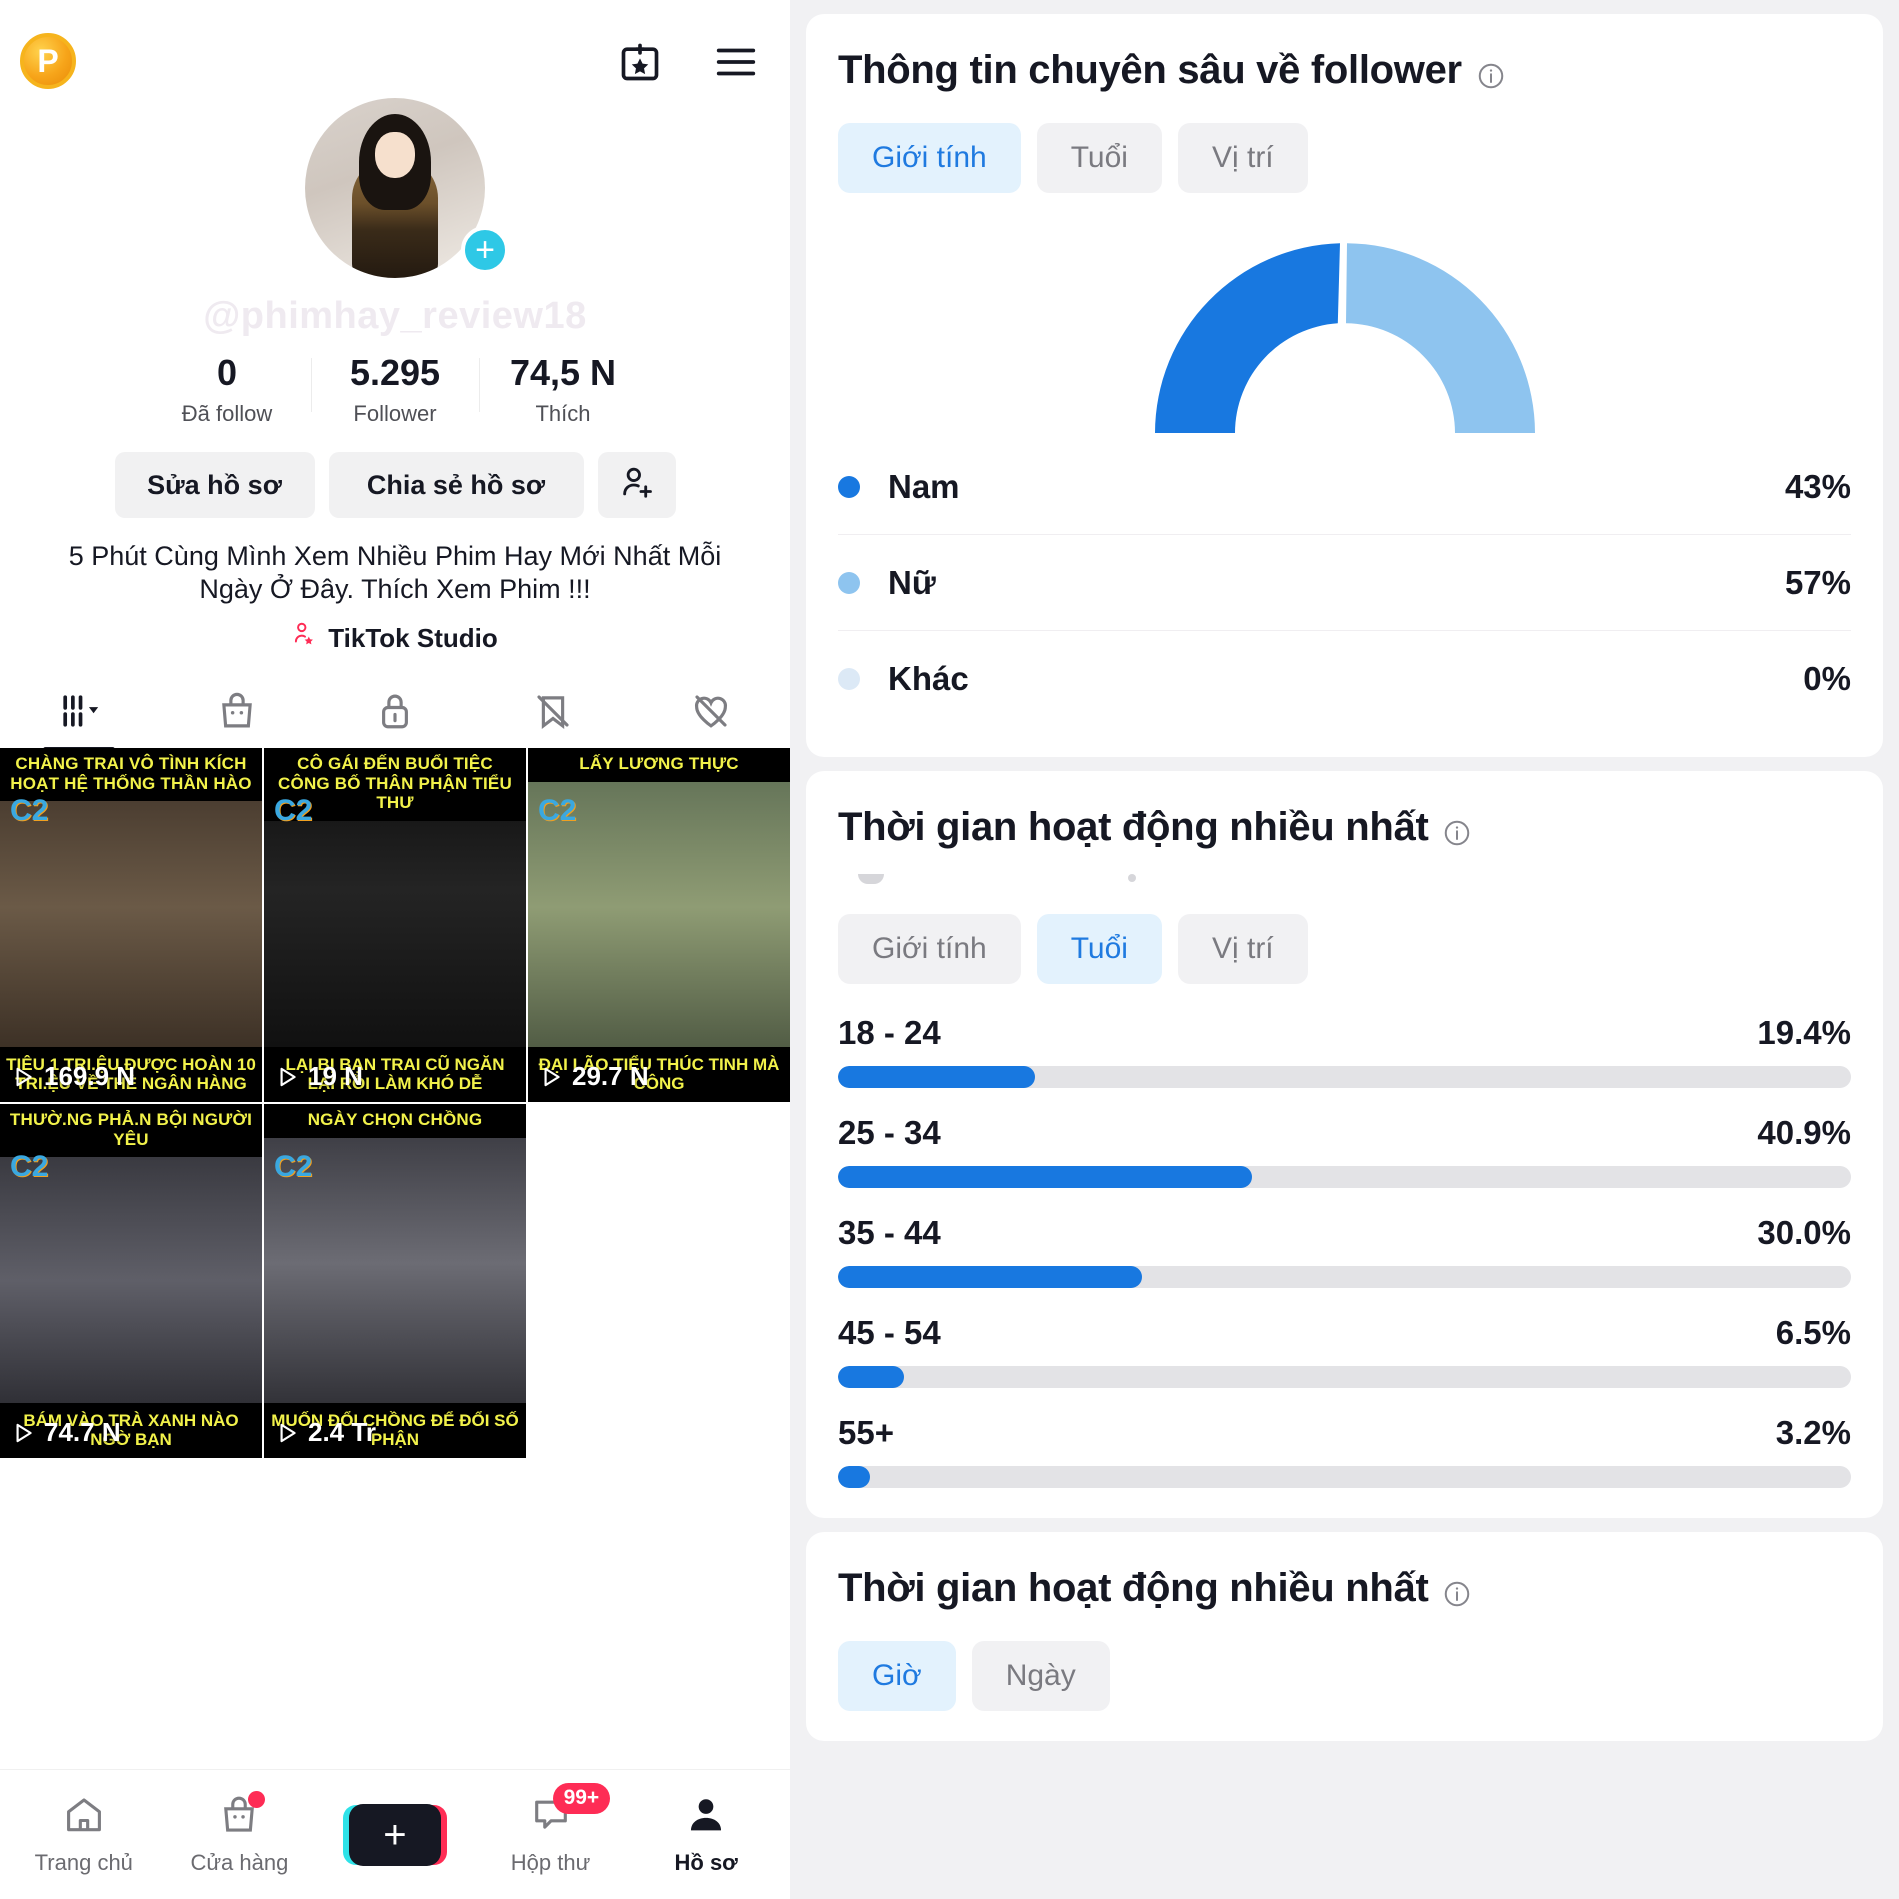 Image resolution: width=1899 pixels, height=1899 pixels. I want to click on add-avatar-plus-icon: +, so click(485, 250).